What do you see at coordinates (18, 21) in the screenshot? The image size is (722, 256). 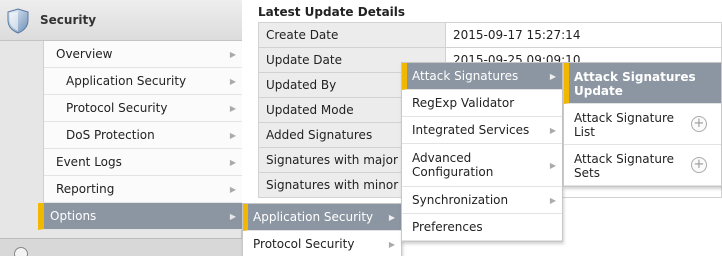 I see `shield-icon` at bounding box center [18, 21].